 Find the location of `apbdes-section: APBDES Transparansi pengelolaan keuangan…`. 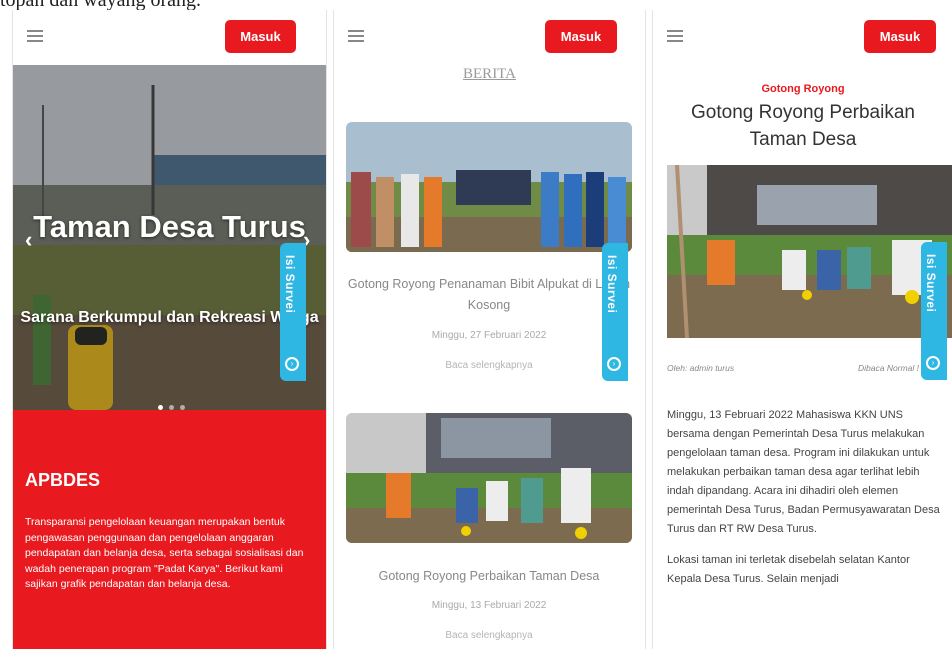

apbdes-section: APBDES Transparansi pengelolaan keuangan… is located at coordinates (169, 529).